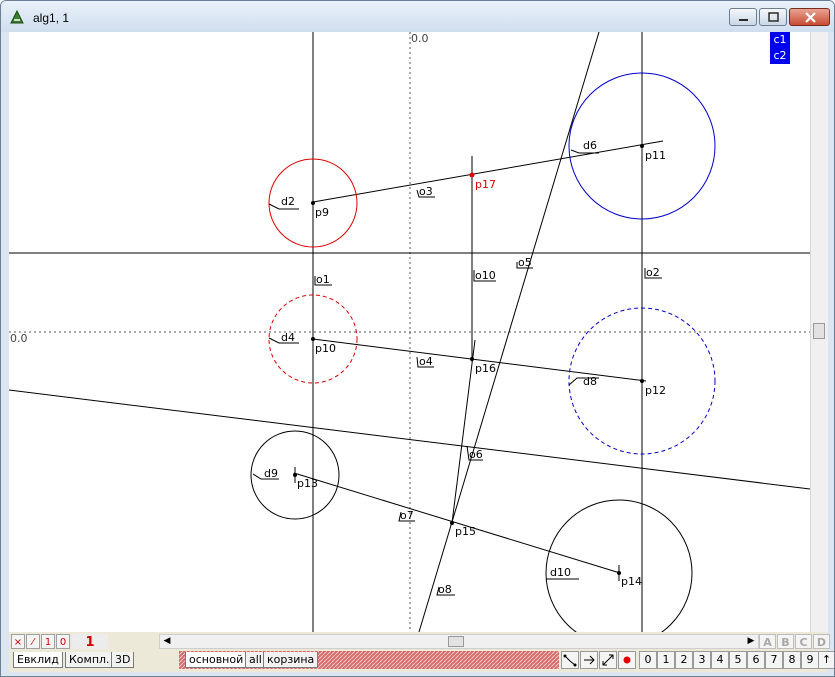 The image size is (835, 677). Describe the element at coordinates (417, 16) in the screenshot. I see `title-bar: alg1, 1` at that location.